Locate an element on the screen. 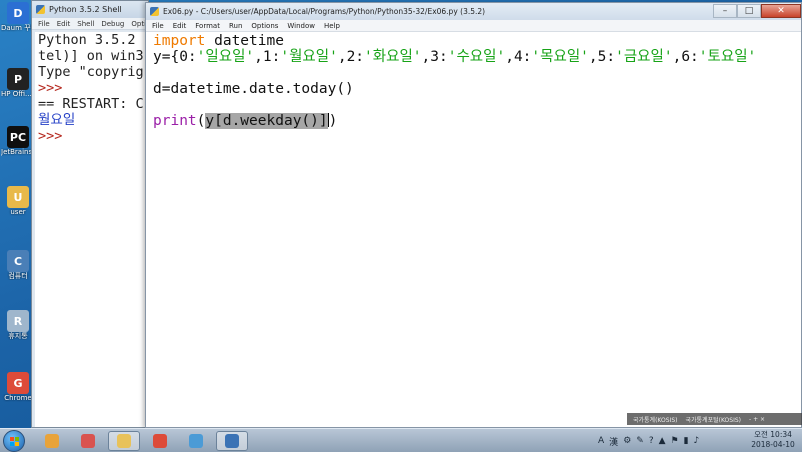 The image size is (802, 452). dict-value-string: '월요일' is located at coordinates (309, 57).